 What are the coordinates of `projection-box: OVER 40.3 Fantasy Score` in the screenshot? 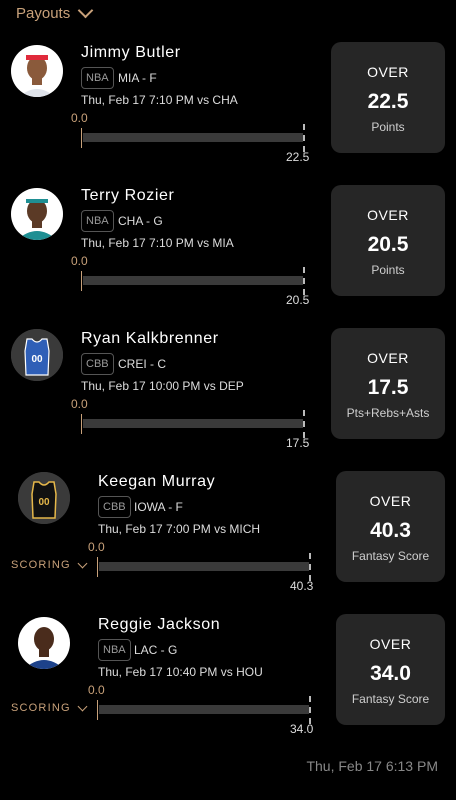 It's located at (390, 526).